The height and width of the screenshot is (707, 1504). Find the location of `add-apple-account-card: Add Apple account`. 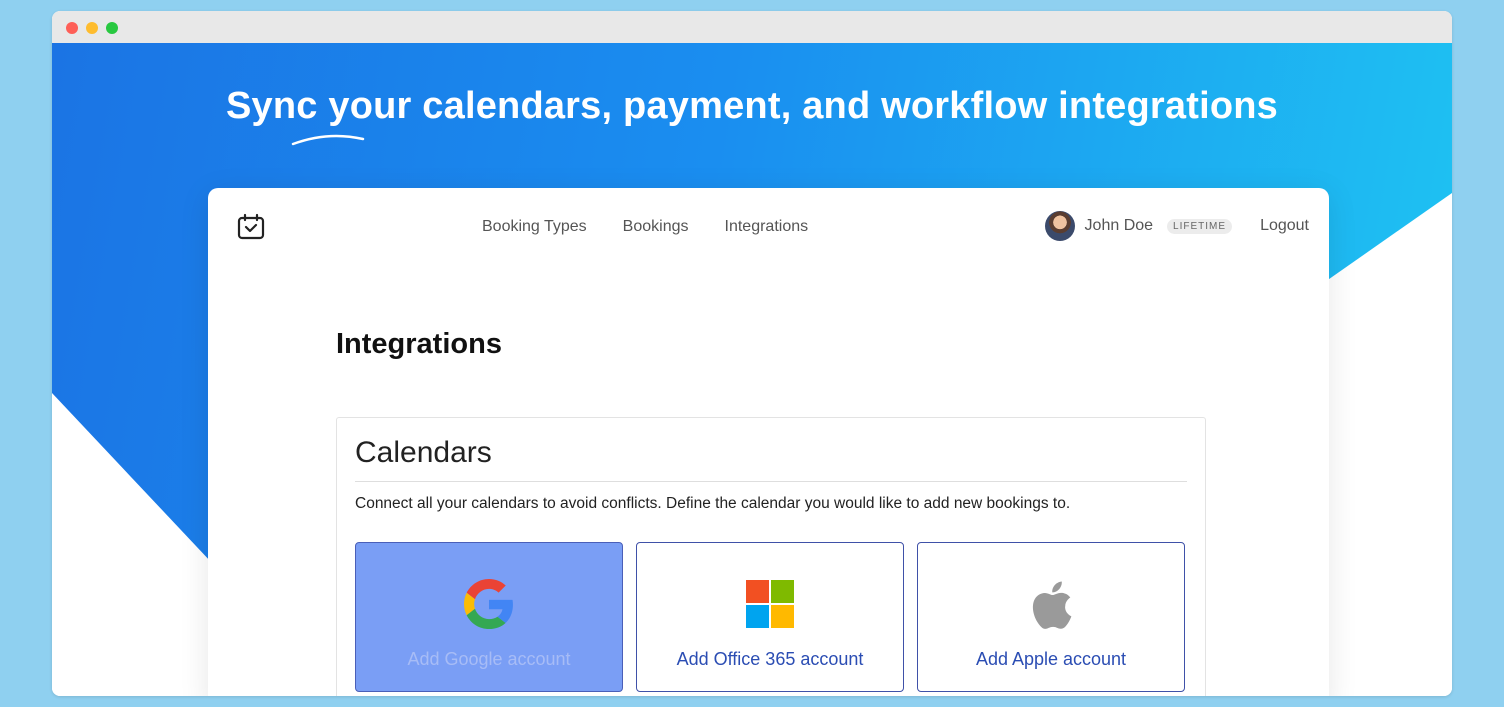

add-apple-account-card: Add Apple account is located at coordinates (1051, 617).